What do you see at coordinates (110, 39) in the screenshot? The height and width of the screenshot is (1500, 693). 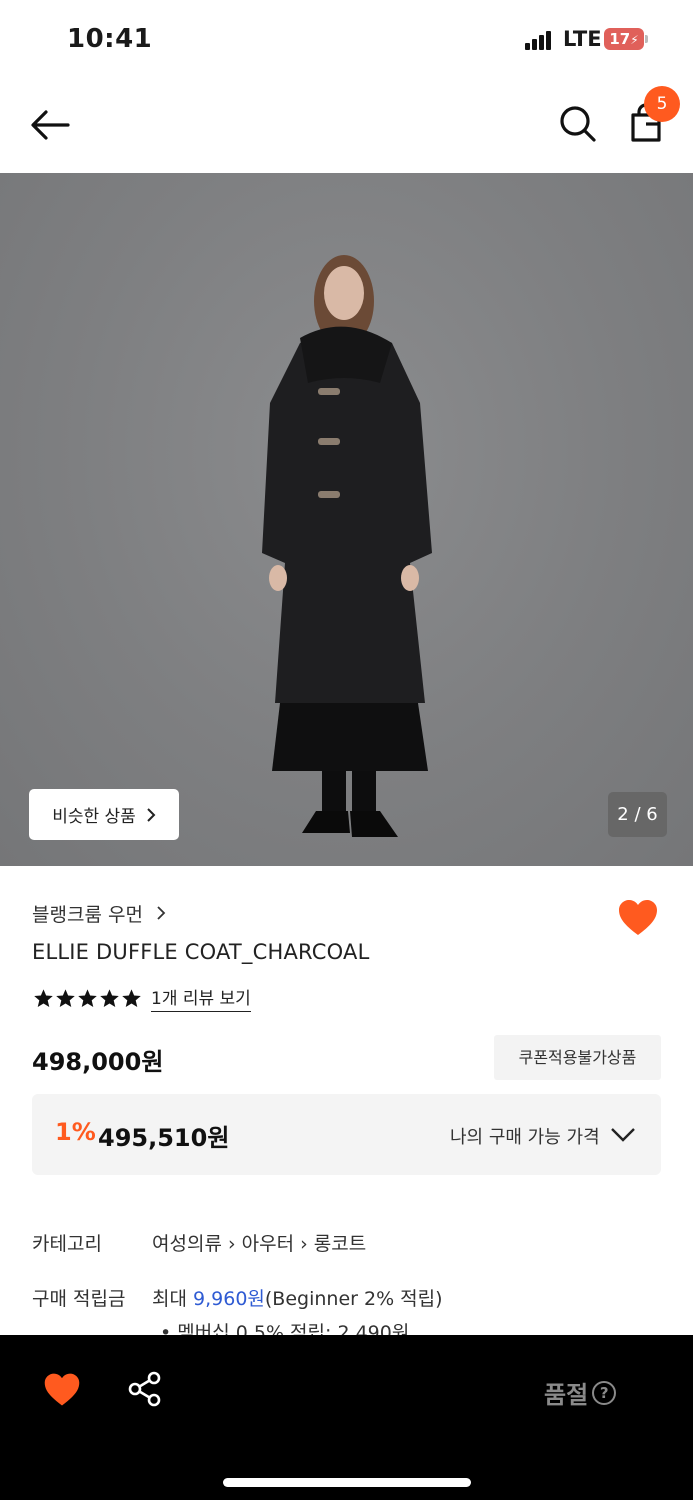 I see `status-time: 10:41` at bounding box center [110, 39].